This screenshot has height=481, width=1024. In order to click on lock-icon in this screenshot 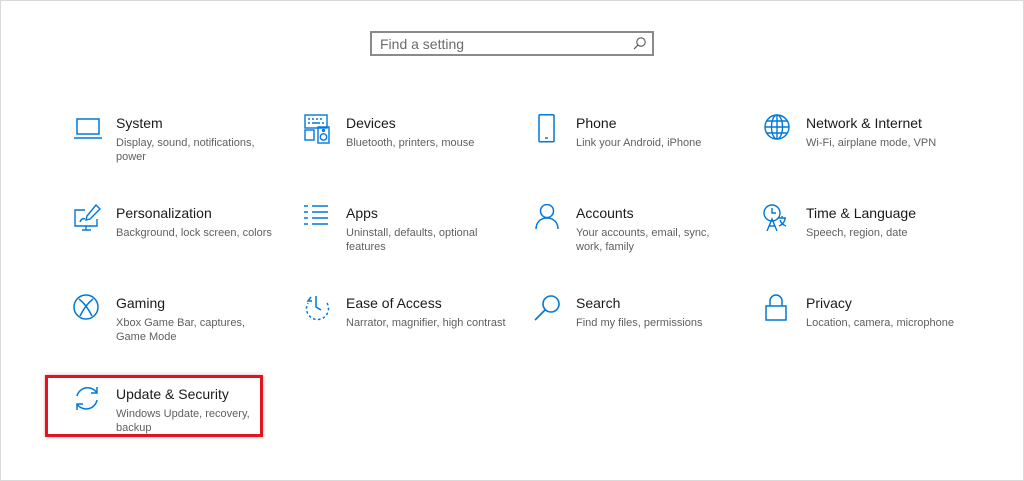, I will do `click(778, 309)`.